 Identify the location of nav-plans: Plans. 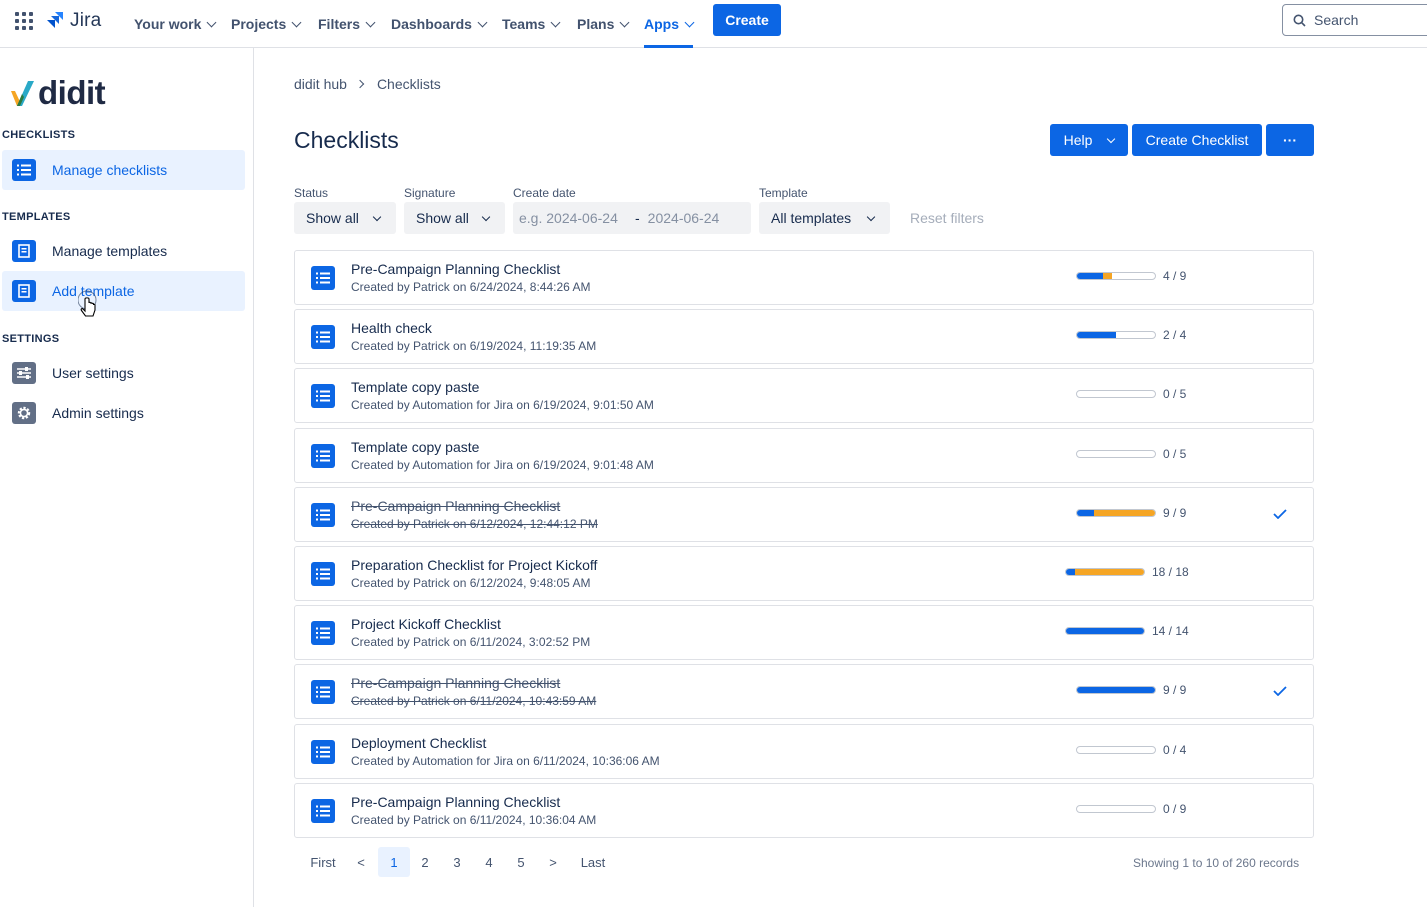
(603, 24).